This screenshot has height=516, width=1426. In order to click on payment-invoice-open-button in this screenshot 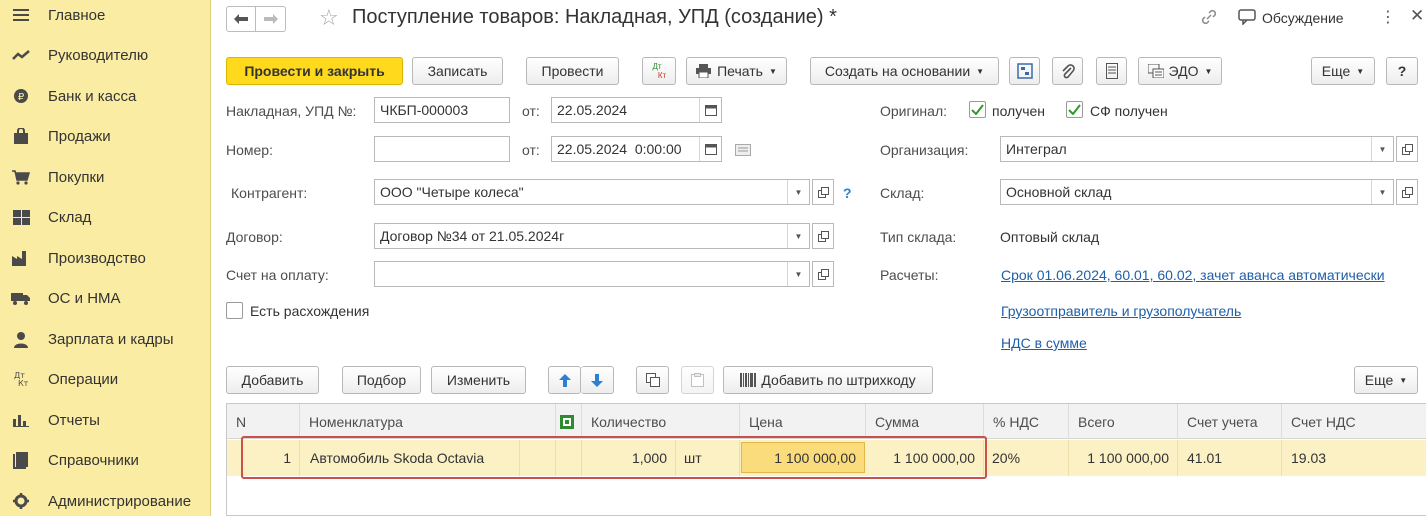, I will do `click(823, 274)`.